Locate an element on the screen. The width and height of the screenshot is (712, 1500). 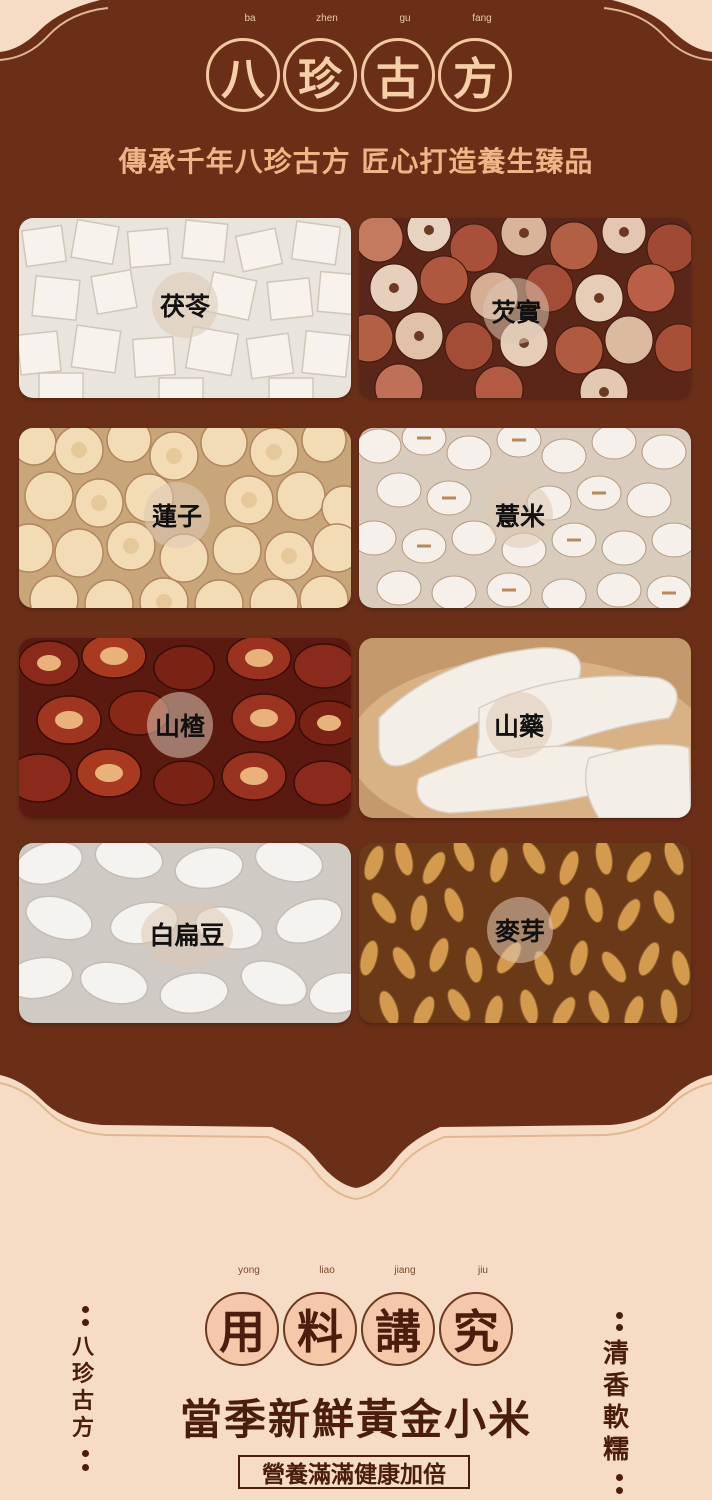
pinyin-liao: liao is located at coordinates (327, 1270).